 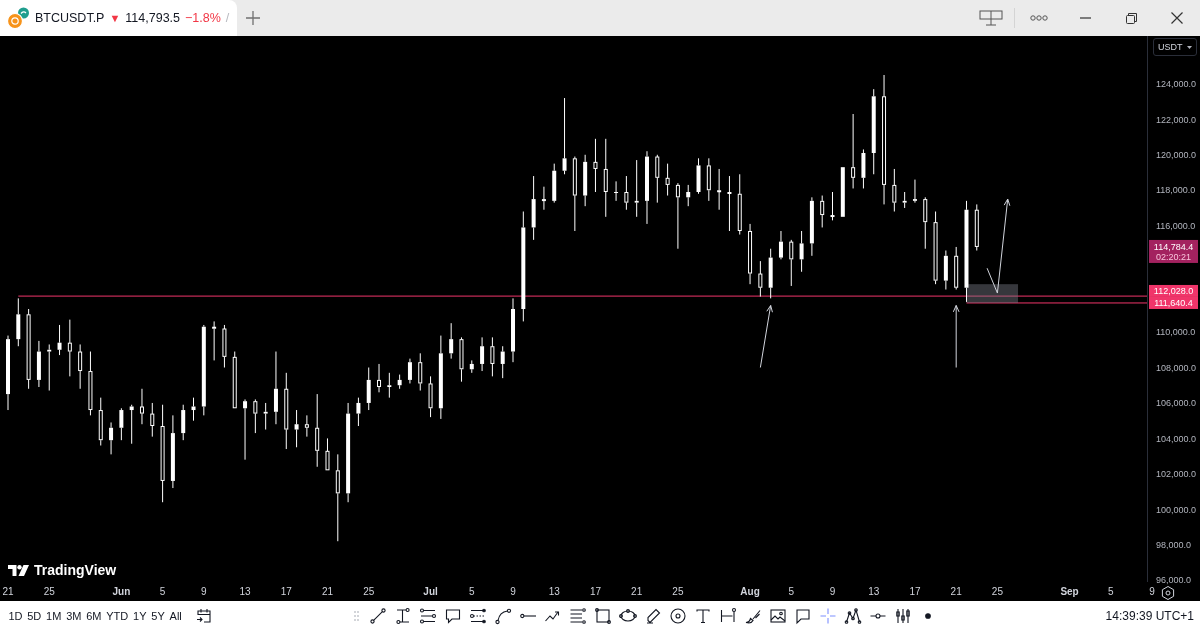 I want to click on price-tick: 116,000.0, so click(x=1176, y=225).